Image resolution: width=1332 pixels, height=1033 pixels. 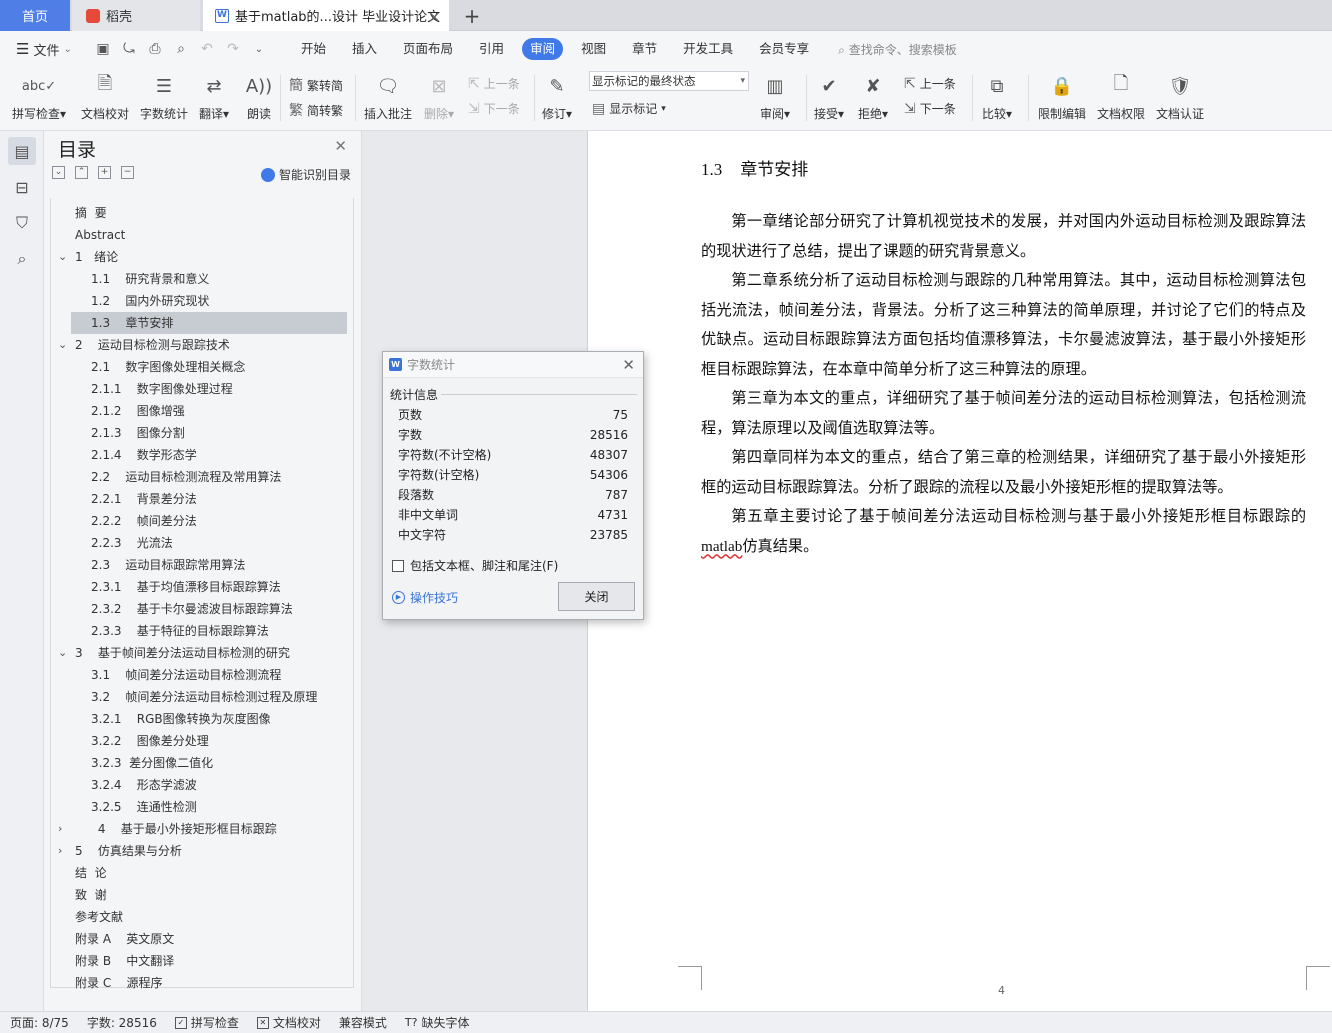 What do you see at coordinates (209, 565) in the screenshot?
I see `toc-item: 2.3 运动目标跟踪常用算法` at bounding box center [209, 565].